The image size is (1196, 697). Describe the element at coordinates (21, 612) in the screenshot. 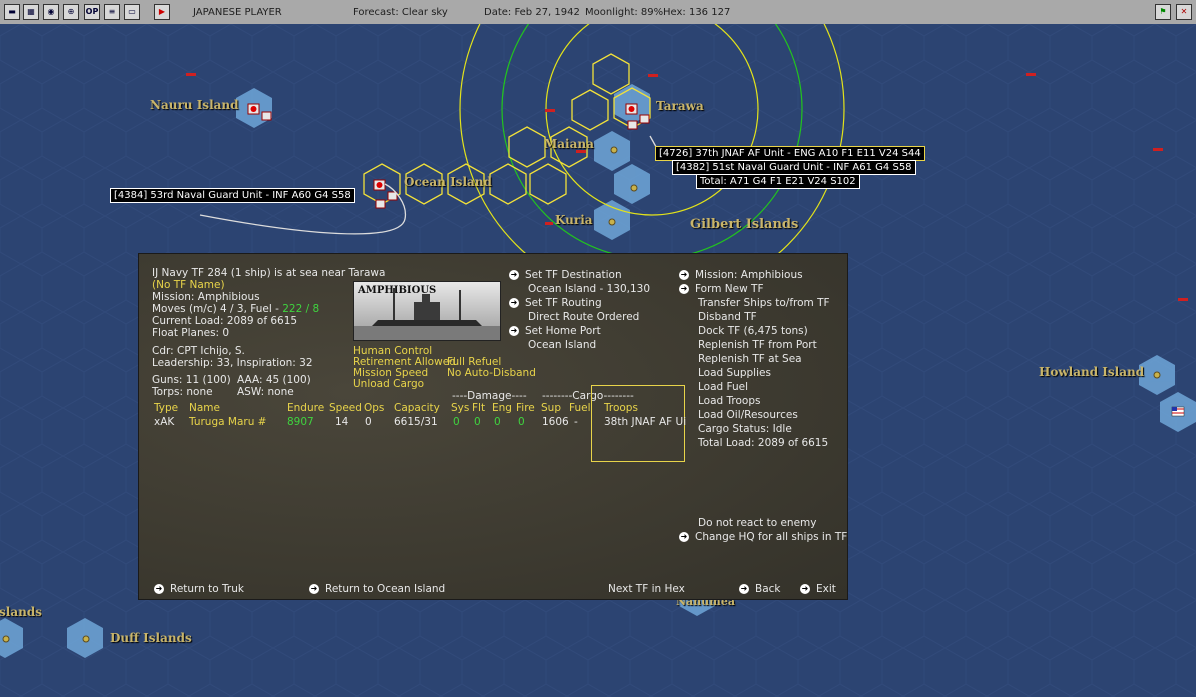

I see `map-label-islands: Islands` at that location.